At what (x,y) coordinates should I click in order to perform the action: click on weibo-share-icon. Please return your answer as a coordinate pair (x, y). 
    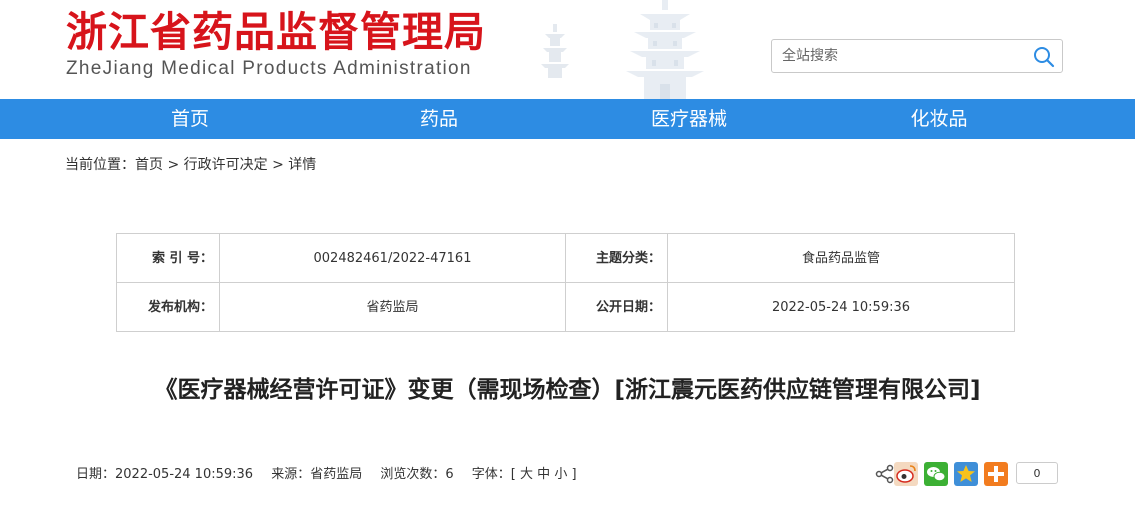
    Looking at the image, I should click on (906, 474).